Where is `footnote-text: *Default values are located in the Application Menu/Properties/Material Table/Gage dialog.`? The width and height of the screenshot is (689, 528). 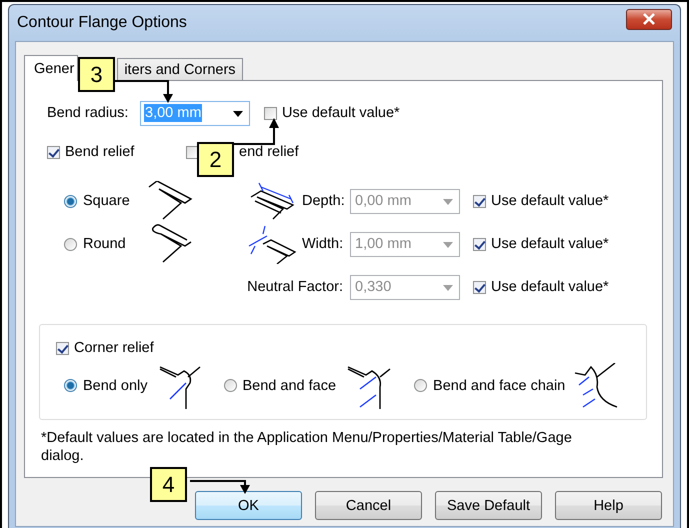 footnote-text: *Default values are located in the Application Menu/Properties/Material Table/Gage dialog. is located at coordinates (307, 447).